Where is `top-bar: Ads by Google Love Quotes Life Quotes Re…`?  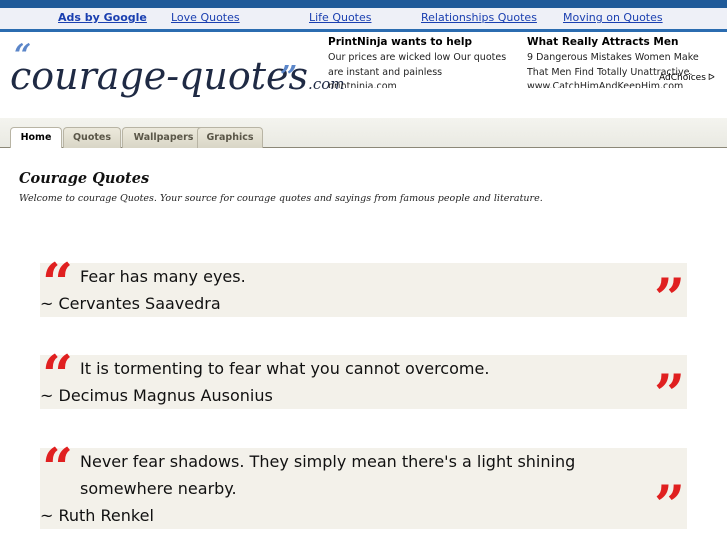 top-bar: Ads by Google Love Quotes Life Quotes Re… is located at coordinates (363, 16).